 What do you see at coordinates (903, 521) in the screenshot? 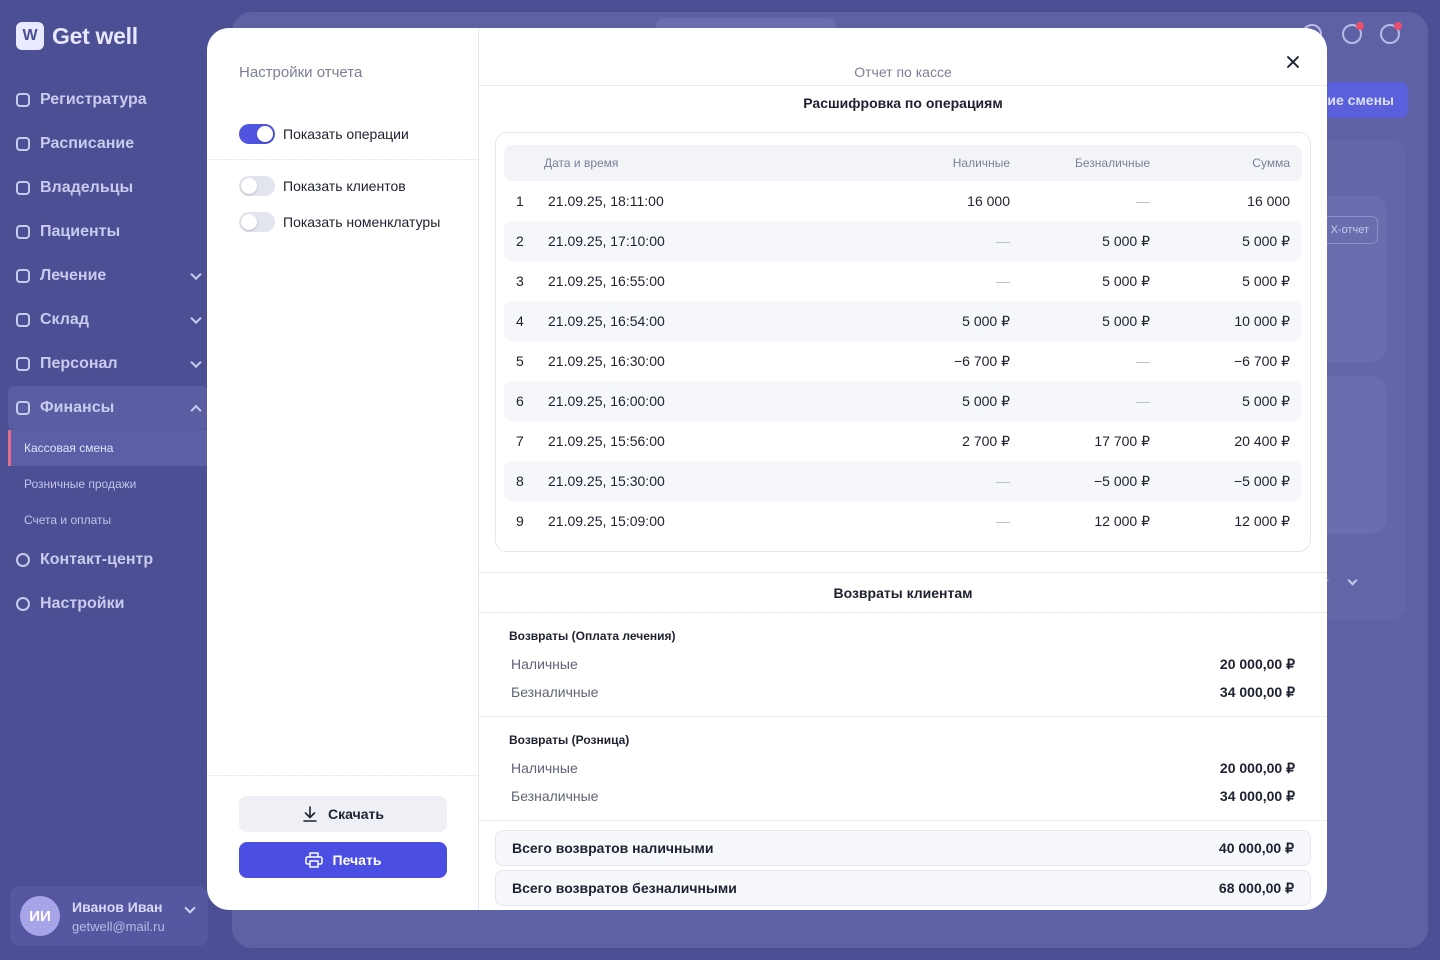
I see `table-row: 9 21.09.25, 15:09:00 — 12 000 ₽ 12 000 ₽` at bounding box center [903, 521].